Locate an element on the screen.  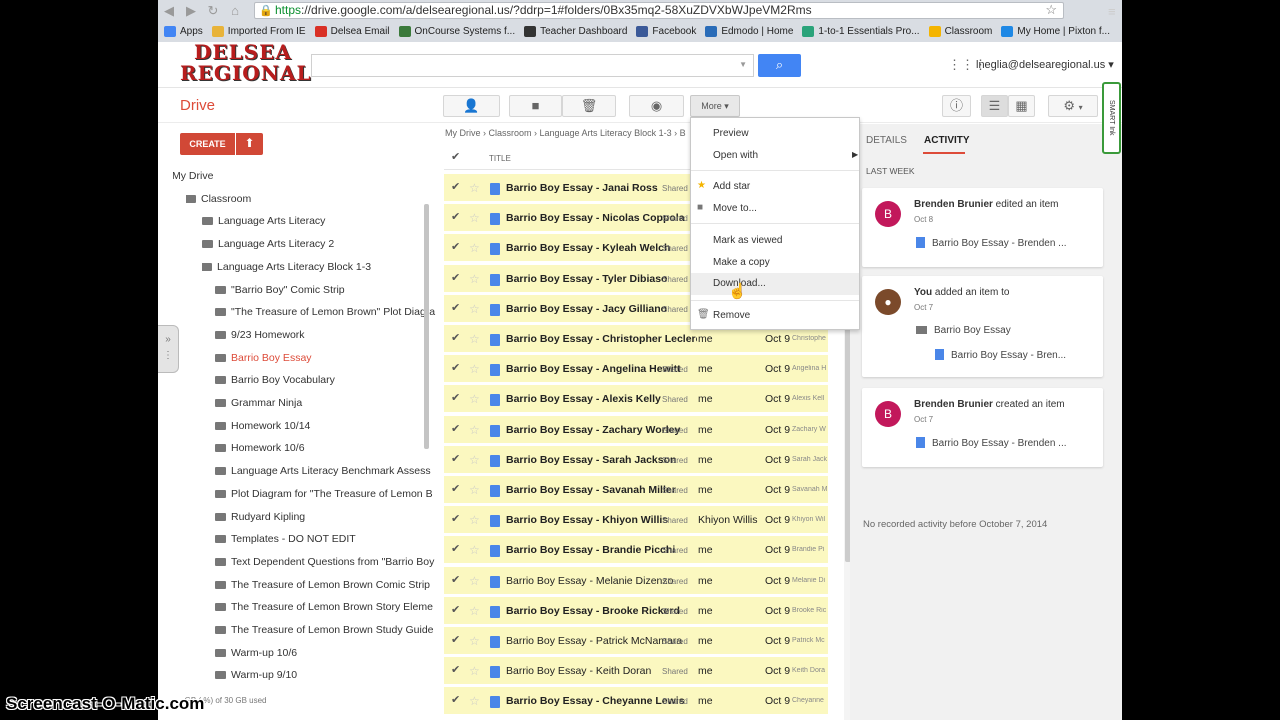
menu-item-add-star: Add star is located at coordinates (731, 186).